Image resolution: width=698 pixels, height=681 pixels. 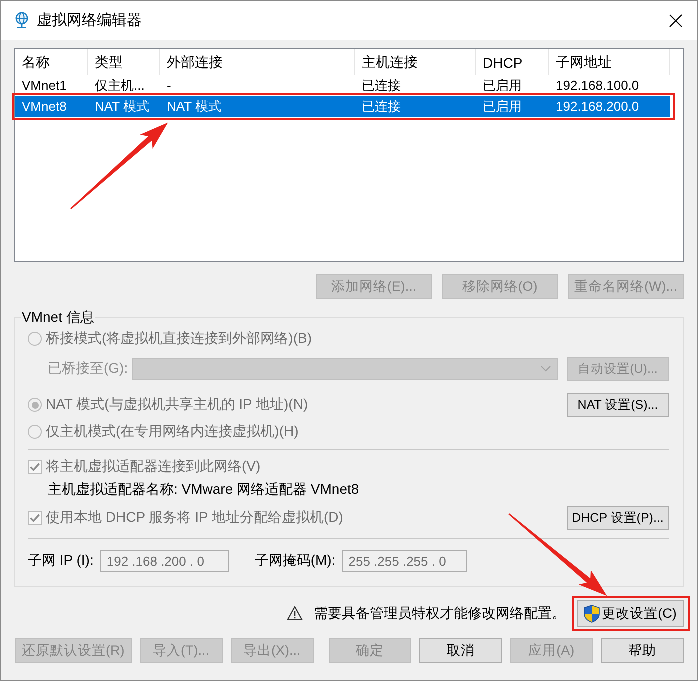 I want to click on column-header: 外部连接, so click(x=257, y=62).